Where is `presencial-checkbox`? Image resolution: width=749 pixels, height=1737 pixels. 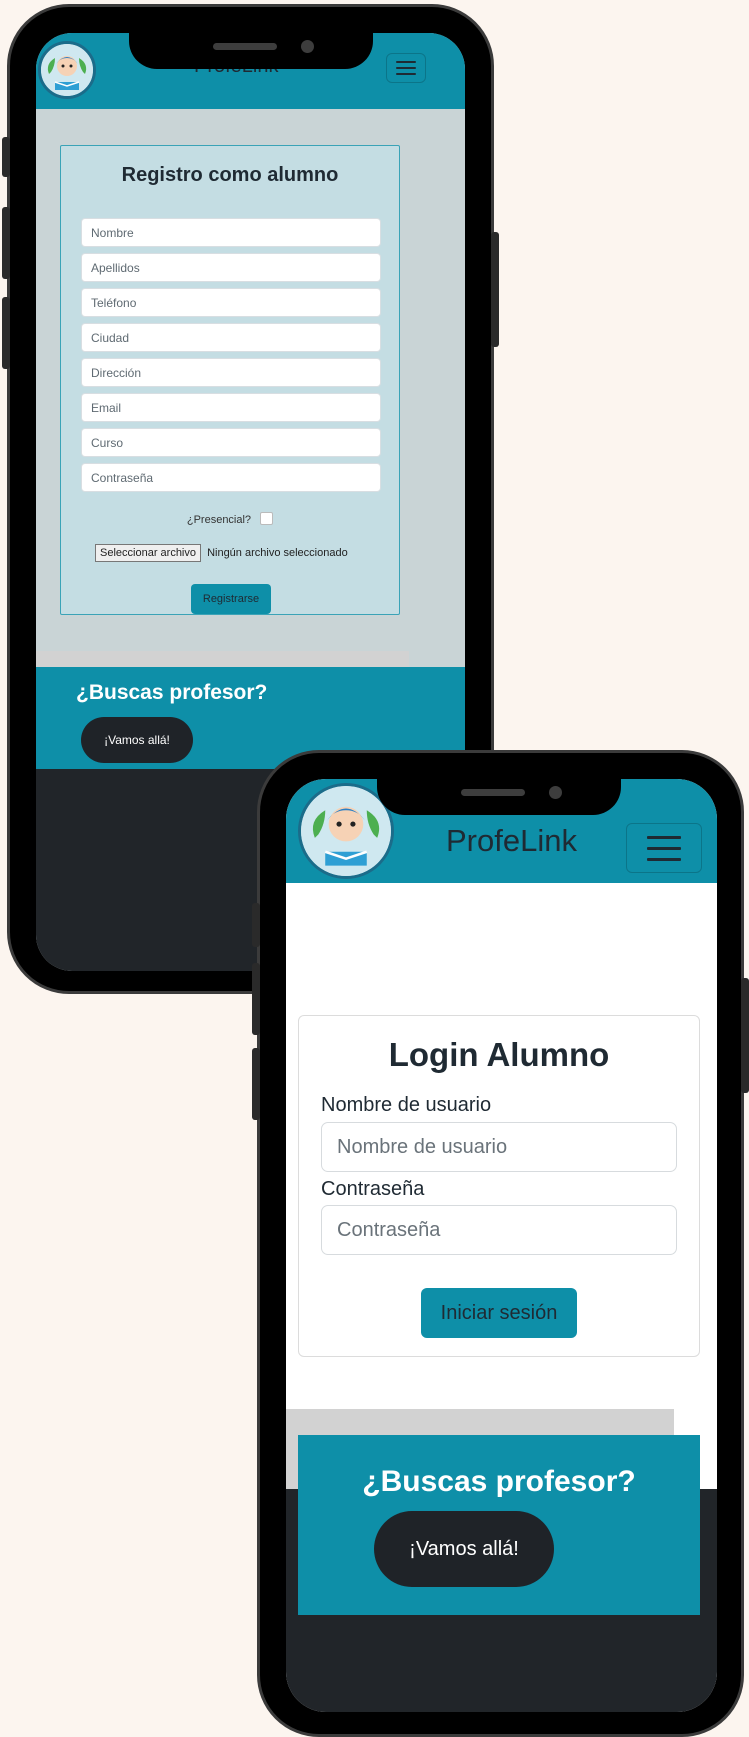 presencial-checkbox is located at coordinates (267, 518).